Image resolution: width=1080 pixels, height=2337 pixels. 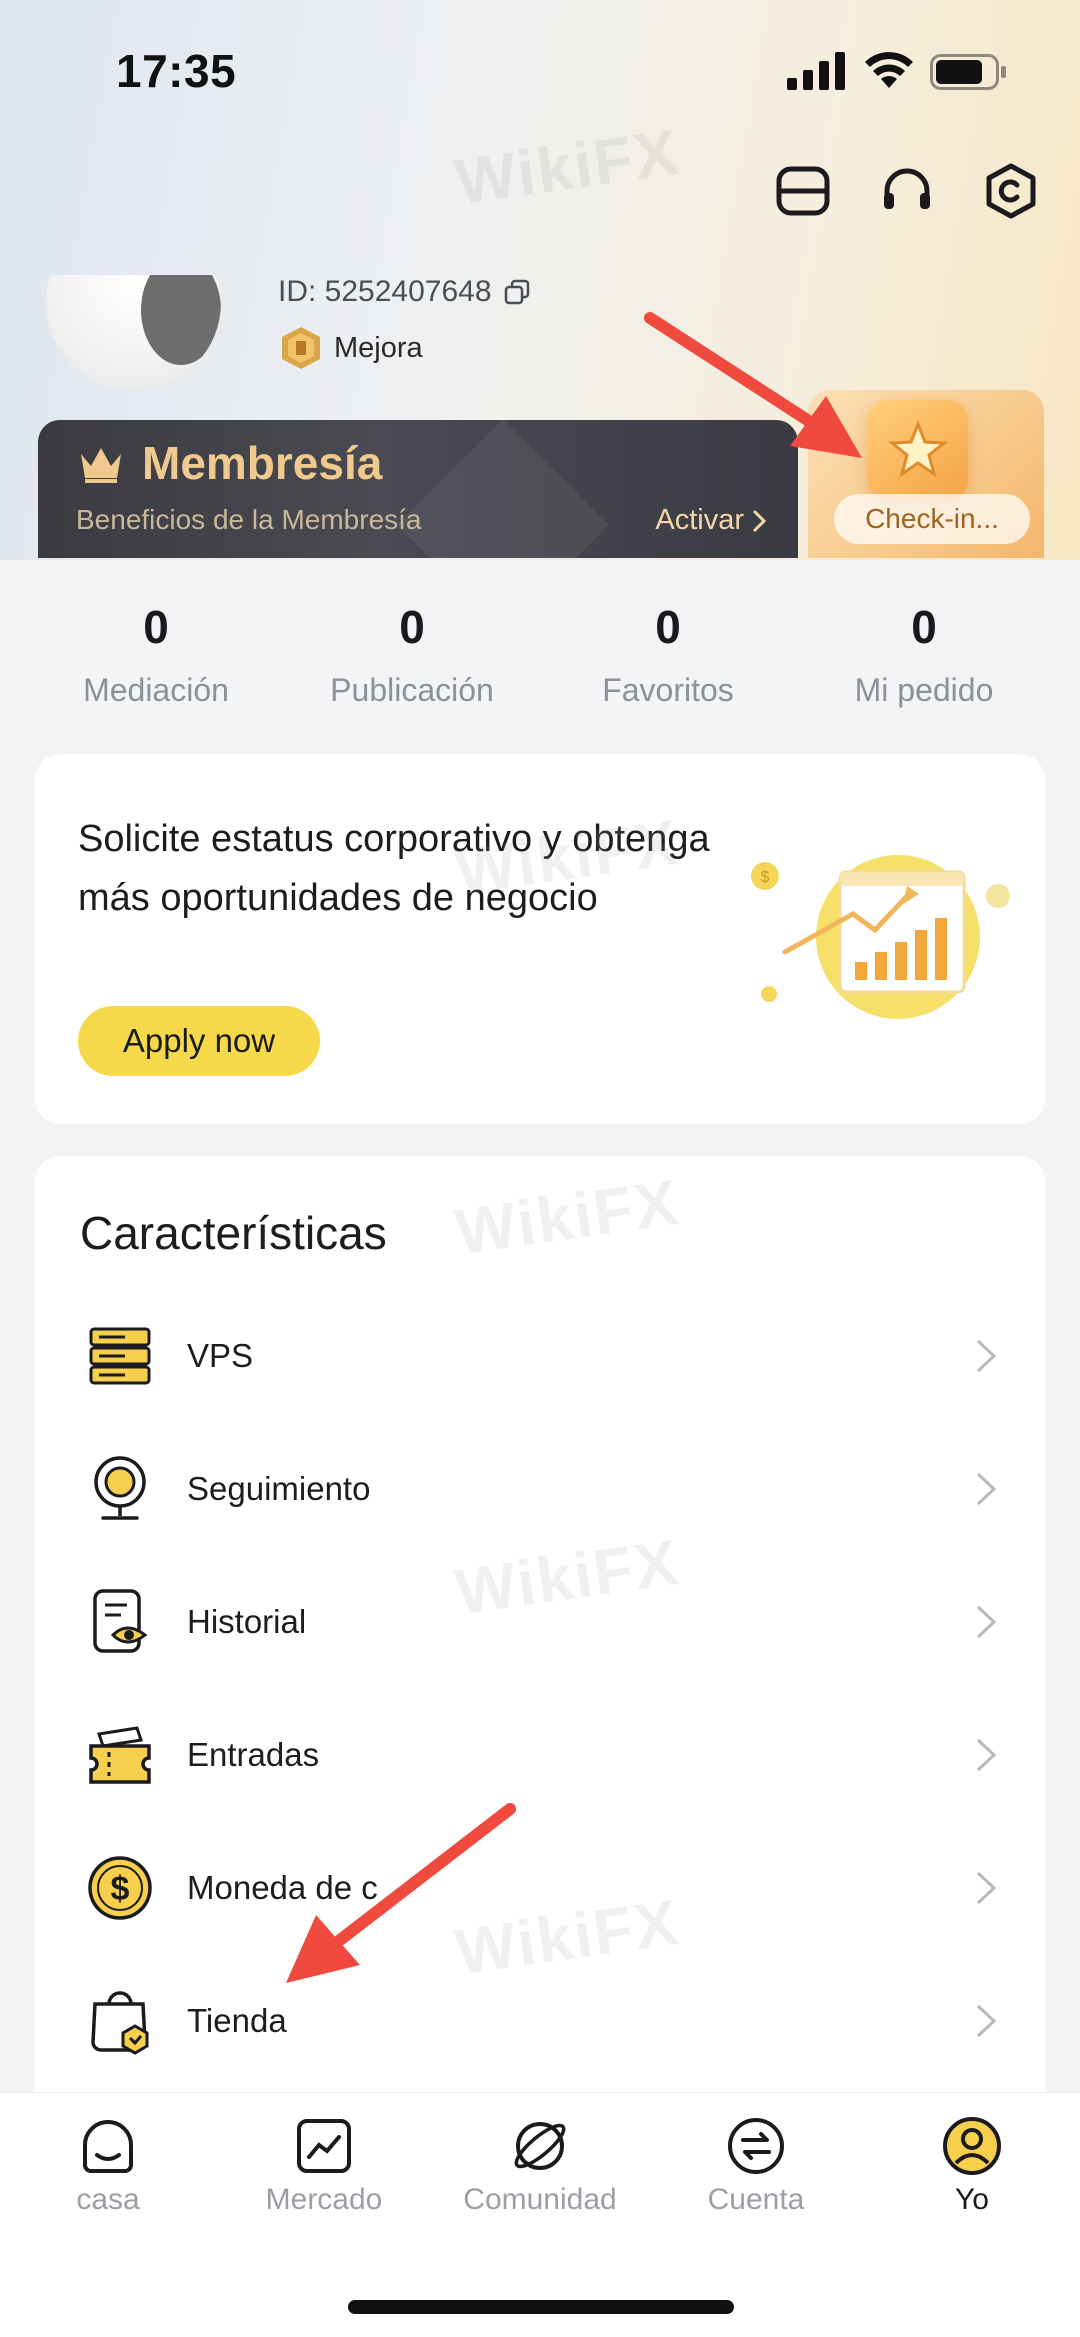 What do you see at coordinates (880, 937) in the screenshot?
I see `growth-chart-illustration: $` at bounding box center [880, 937].